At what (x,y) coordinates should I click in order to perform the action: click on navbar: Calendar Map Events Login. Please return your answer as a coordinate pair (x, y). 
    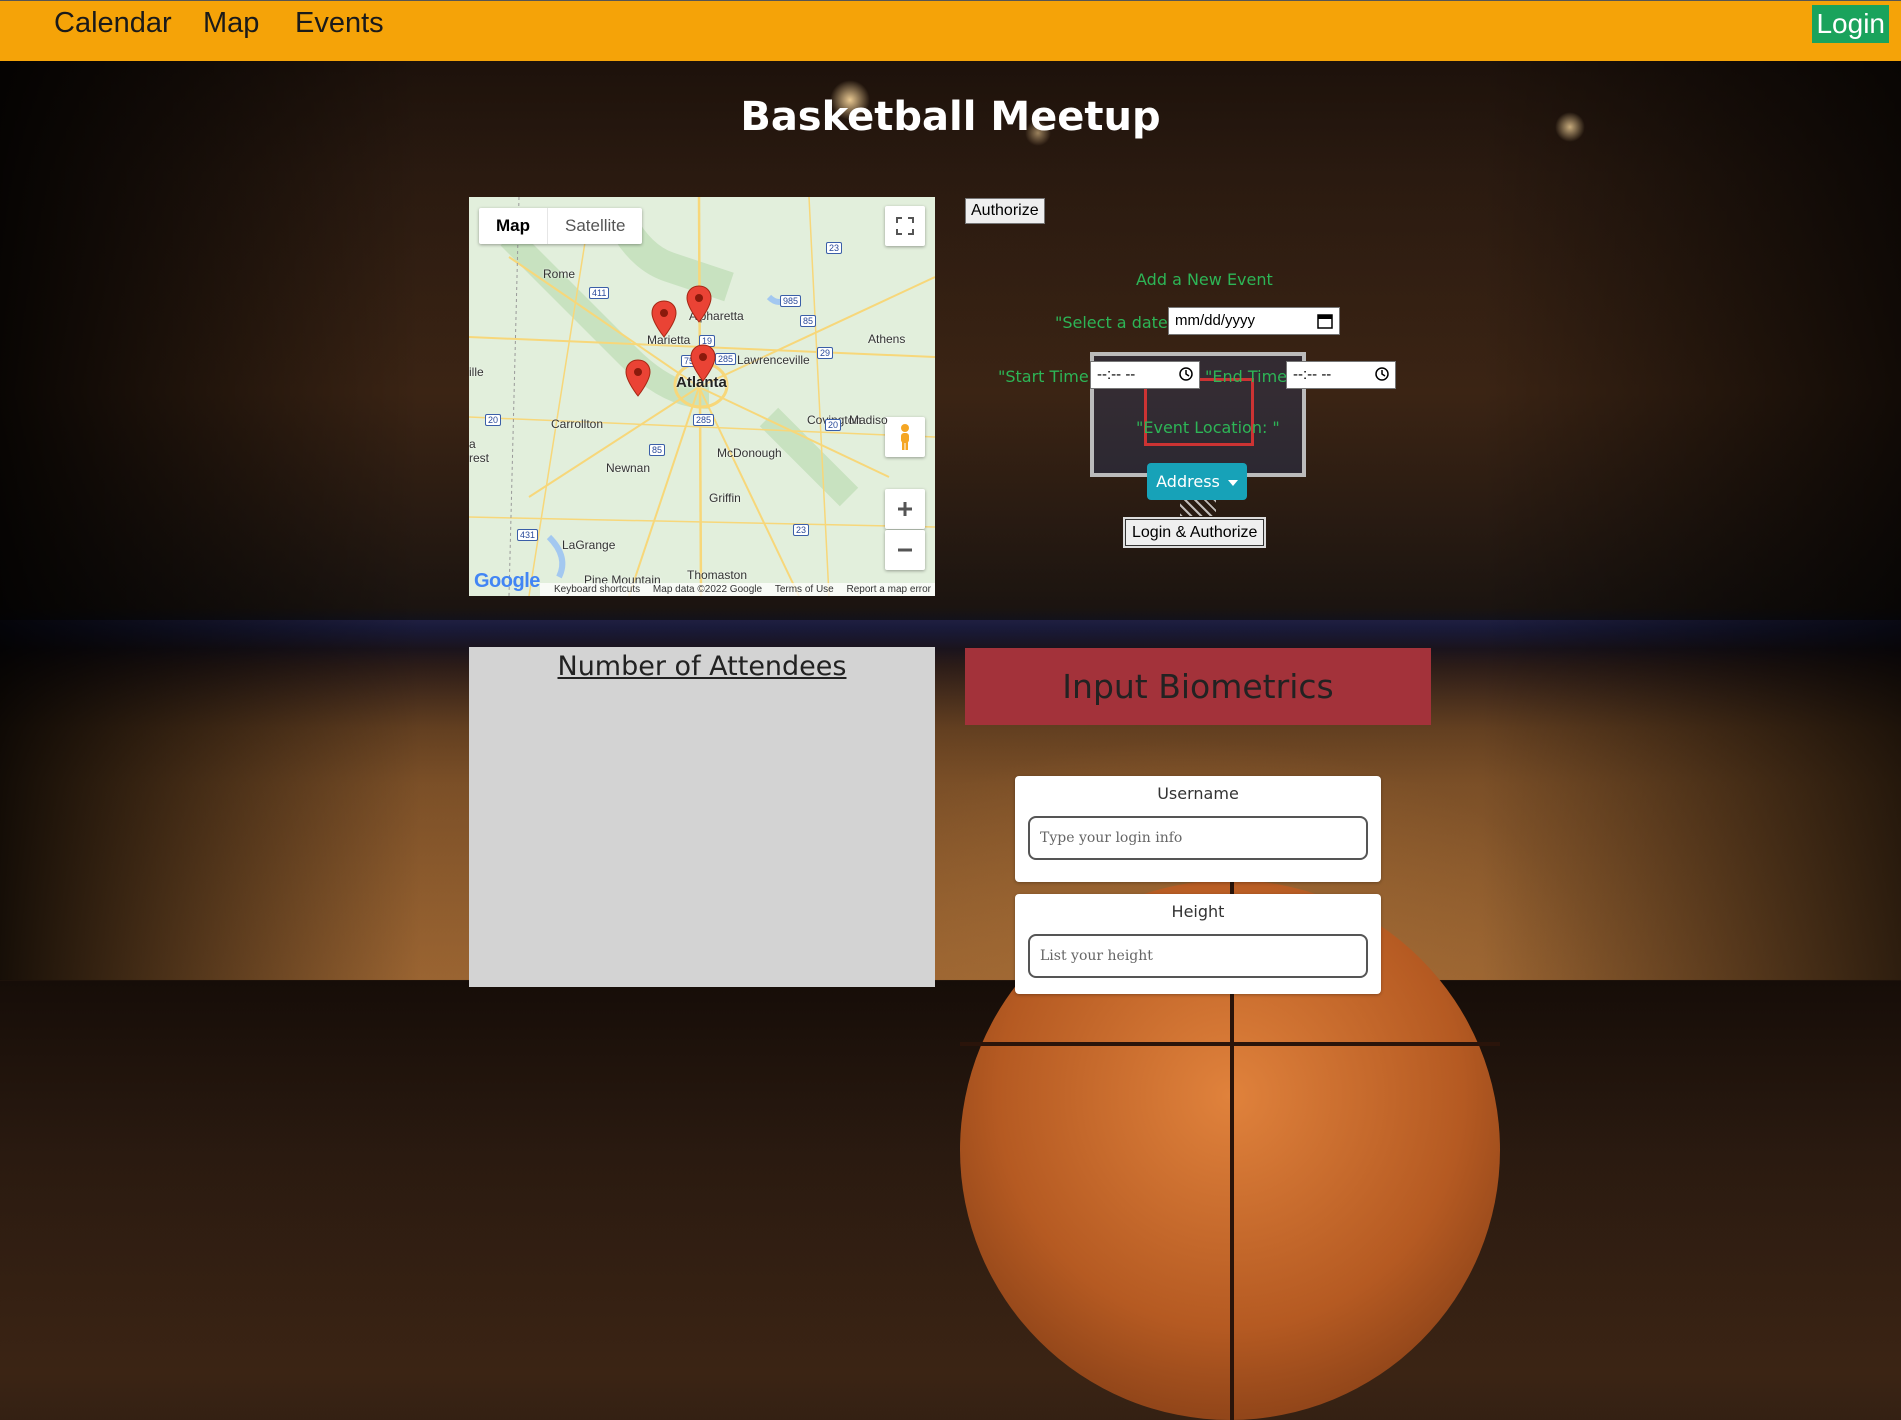
    Looking at the image, I should click on (950, 30).